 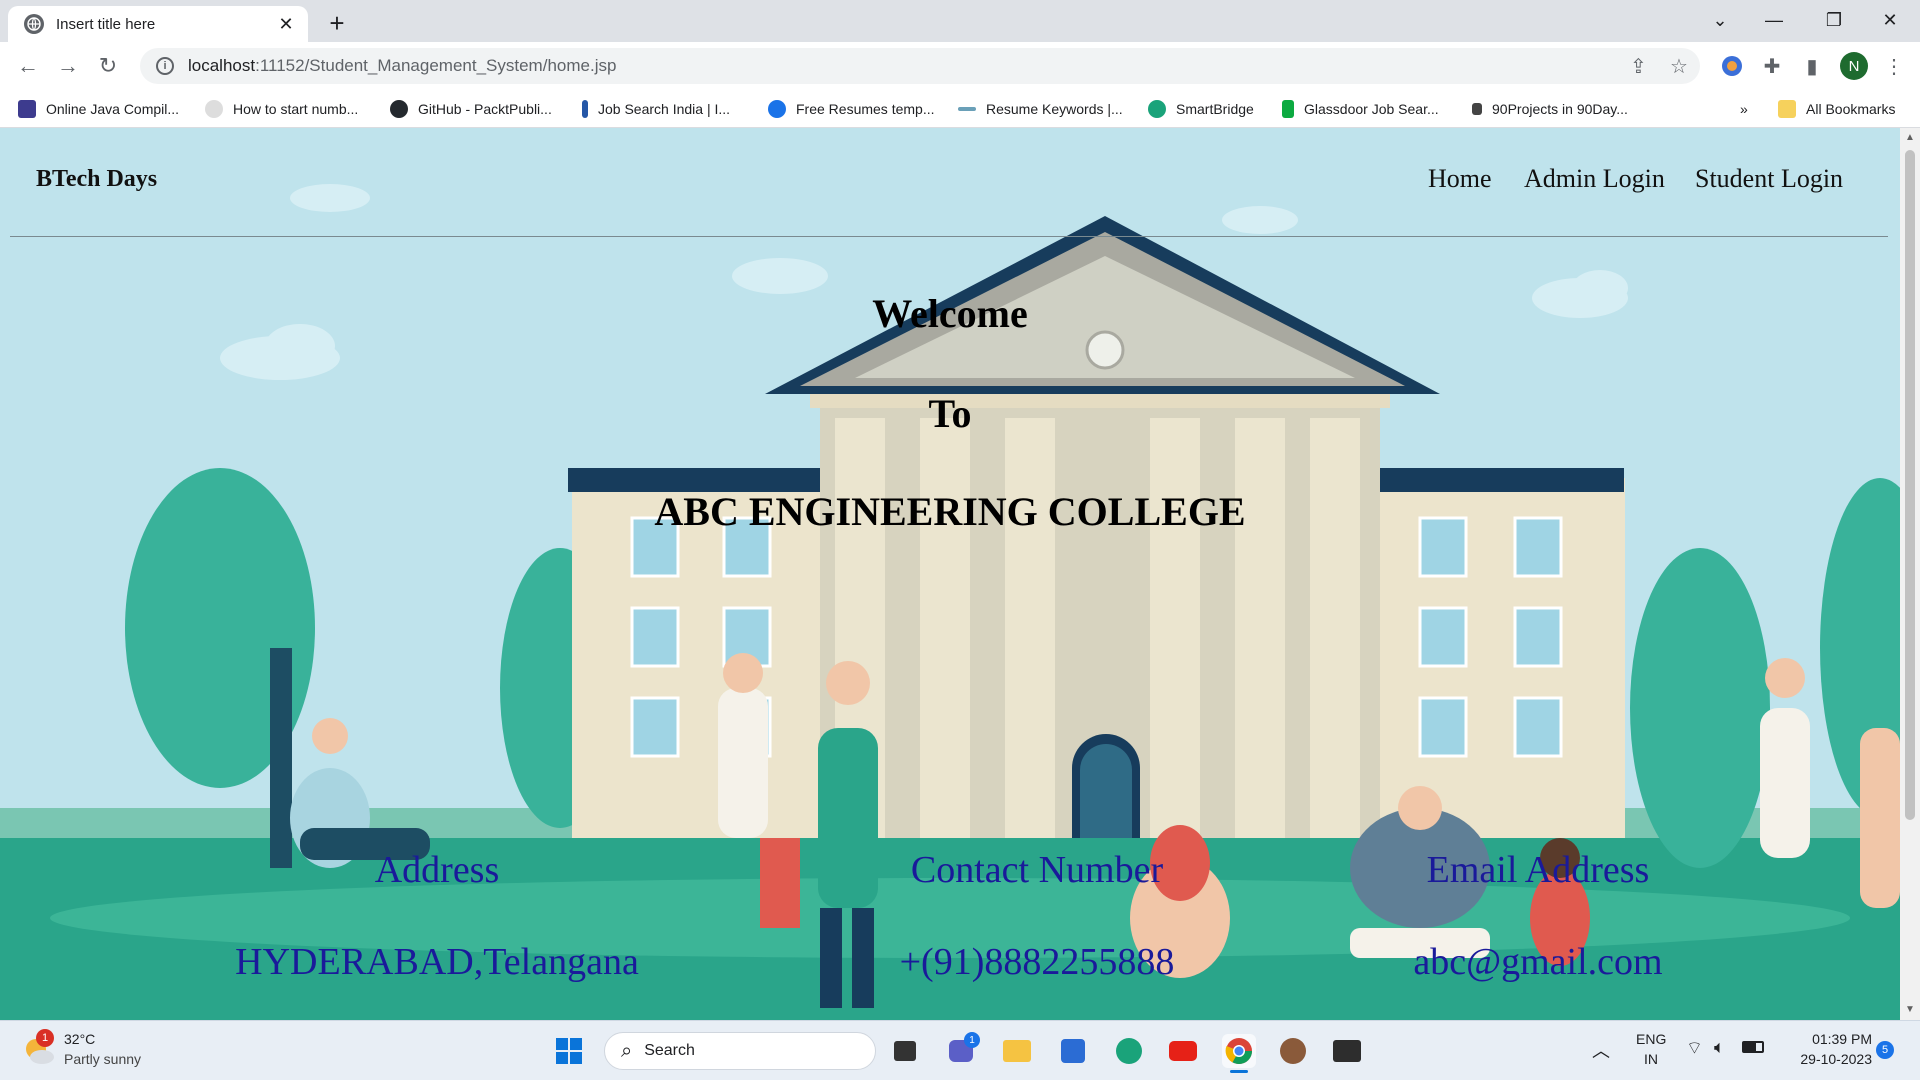 I want to click on tab-strip: Insert title here ✕ + ⌄ — ❐ ✕, so click(x=960, y=21).